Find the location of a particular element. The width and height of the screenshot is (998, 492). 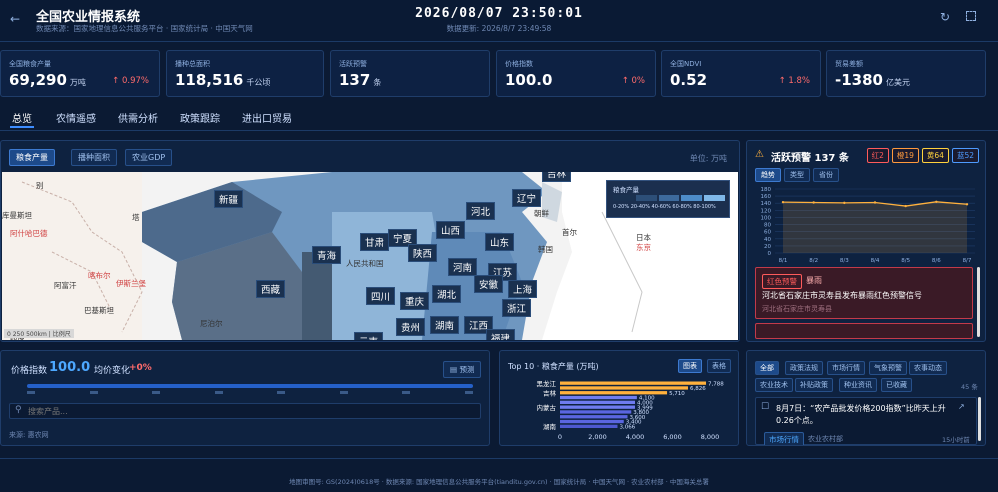

news-filter-chip: 气象预警 is located at coordinates (888, 368).